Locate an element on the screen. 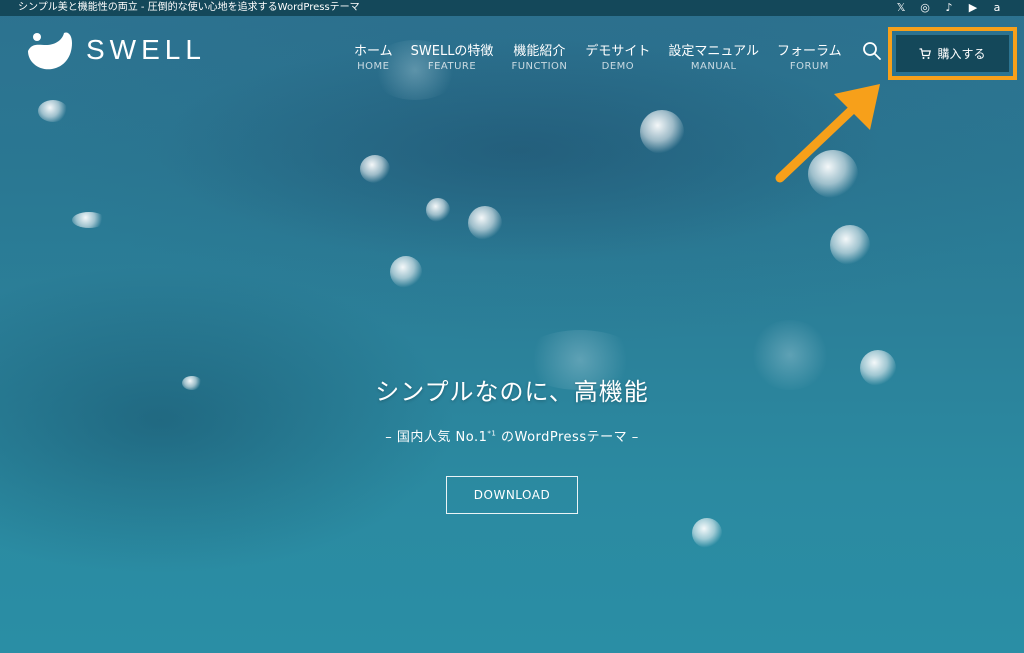 This screenshot has width=1024, height=653. tiktok-icon: ♪ is located at coordinates (949, 8).